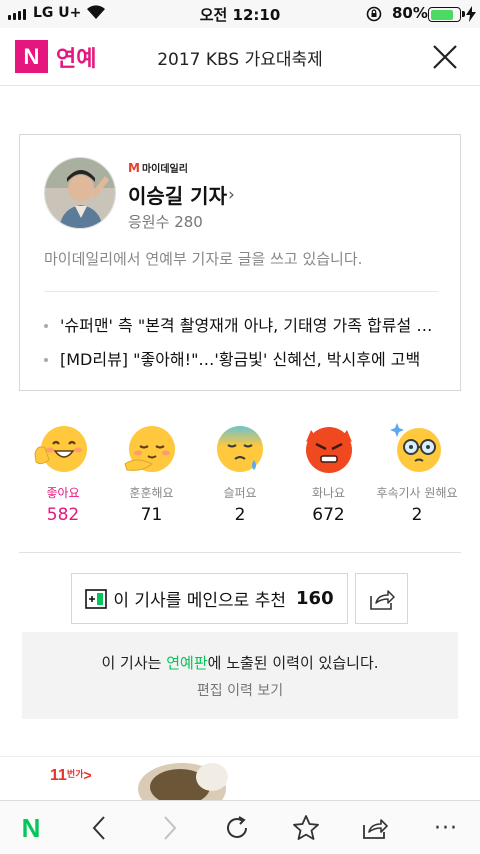  I want to click on more-button: ···, so click(446, 828).